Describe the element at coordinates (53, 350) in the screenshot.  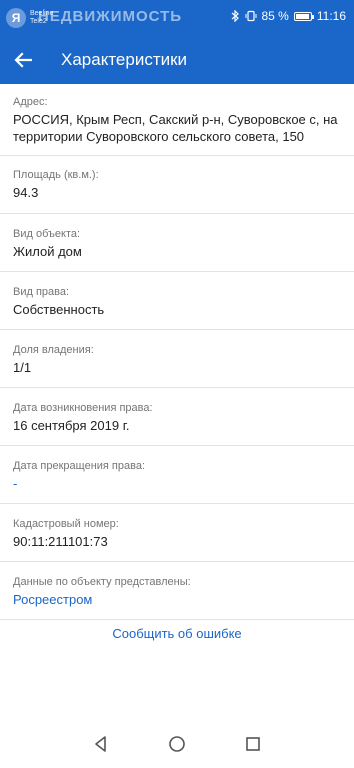
I see `field-label: Доля владения:` at that location.